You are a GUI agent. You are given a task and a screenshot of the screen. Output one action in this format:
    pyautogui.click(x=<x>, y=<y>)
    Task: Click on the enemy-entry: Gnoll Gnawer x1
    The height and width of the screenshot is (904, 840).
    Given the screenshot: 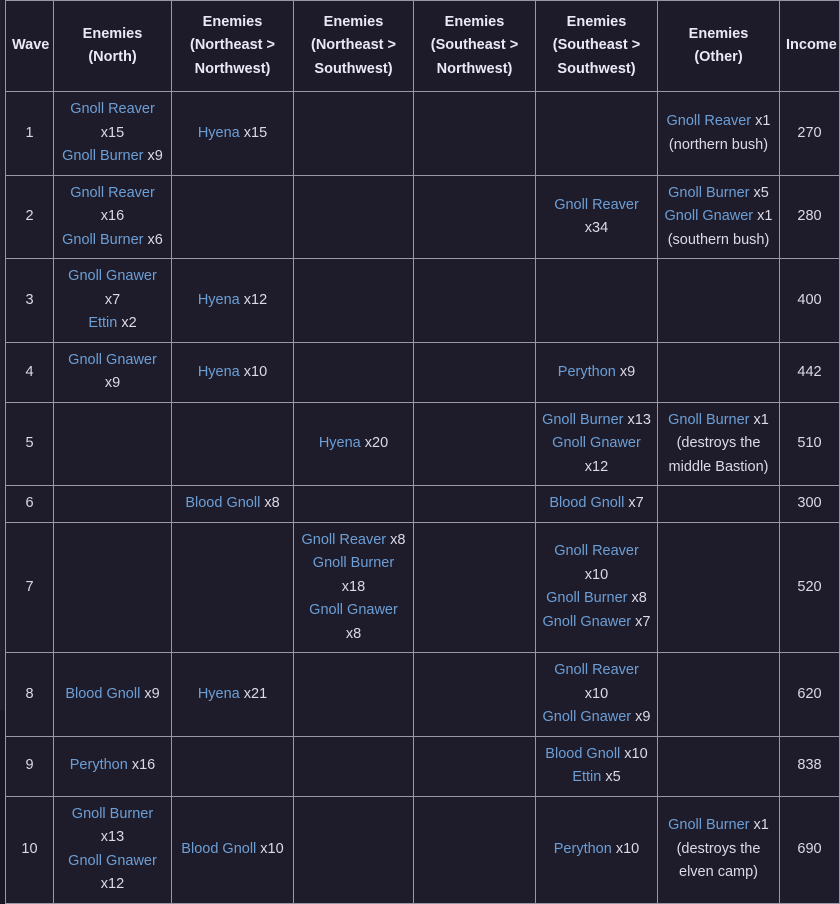 What is the action you would take?
    pyautogui.click(x=718, y=216)
    